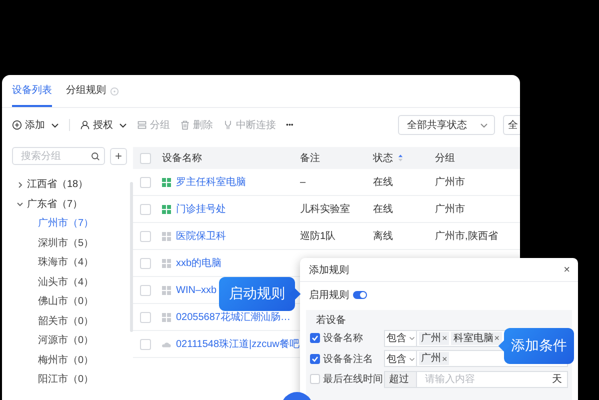 This screenshot has height=400, width=599. I want to click on column-header: 设备名称, so click(182, 158).